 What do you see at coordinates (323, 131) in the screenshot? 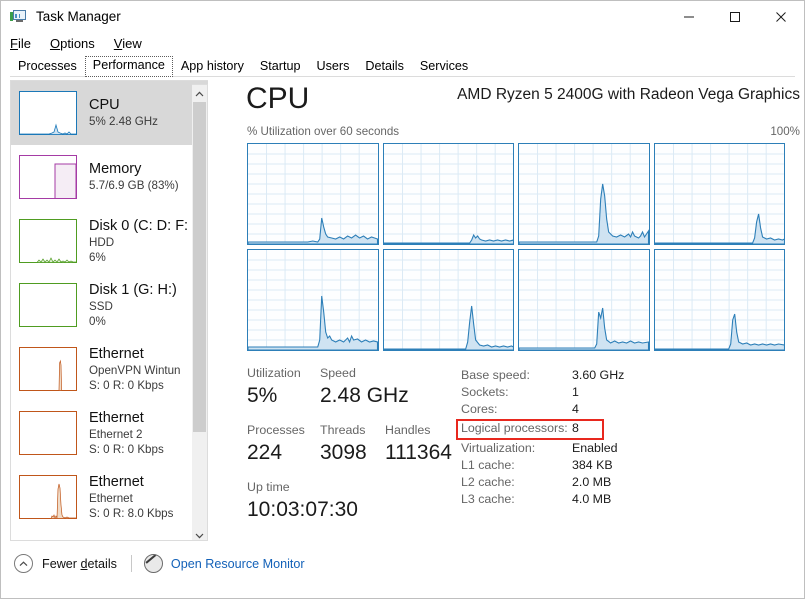
I see `graph-caption: % Utilization over 60 seconds` at bounding box center [323, 131].